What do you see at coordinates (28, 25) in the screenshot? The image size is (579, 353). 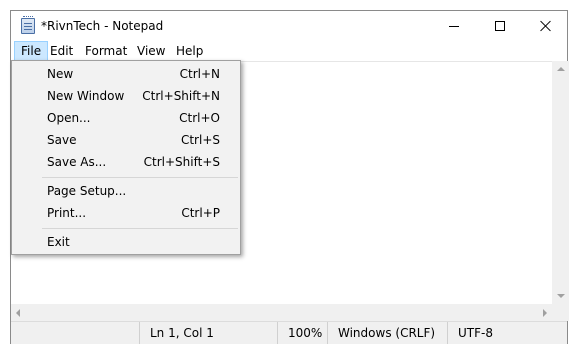 I see `notepad-icon` at bounding box center [28, 25].